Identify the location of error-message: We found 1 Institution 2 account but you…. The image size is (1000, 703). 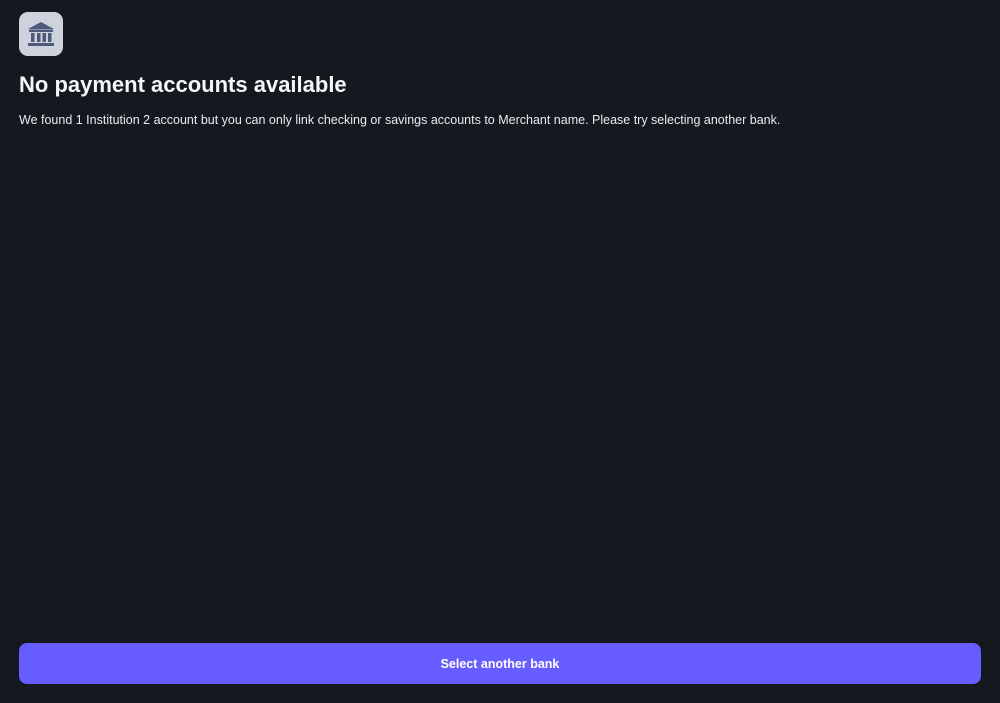
(400, 120).